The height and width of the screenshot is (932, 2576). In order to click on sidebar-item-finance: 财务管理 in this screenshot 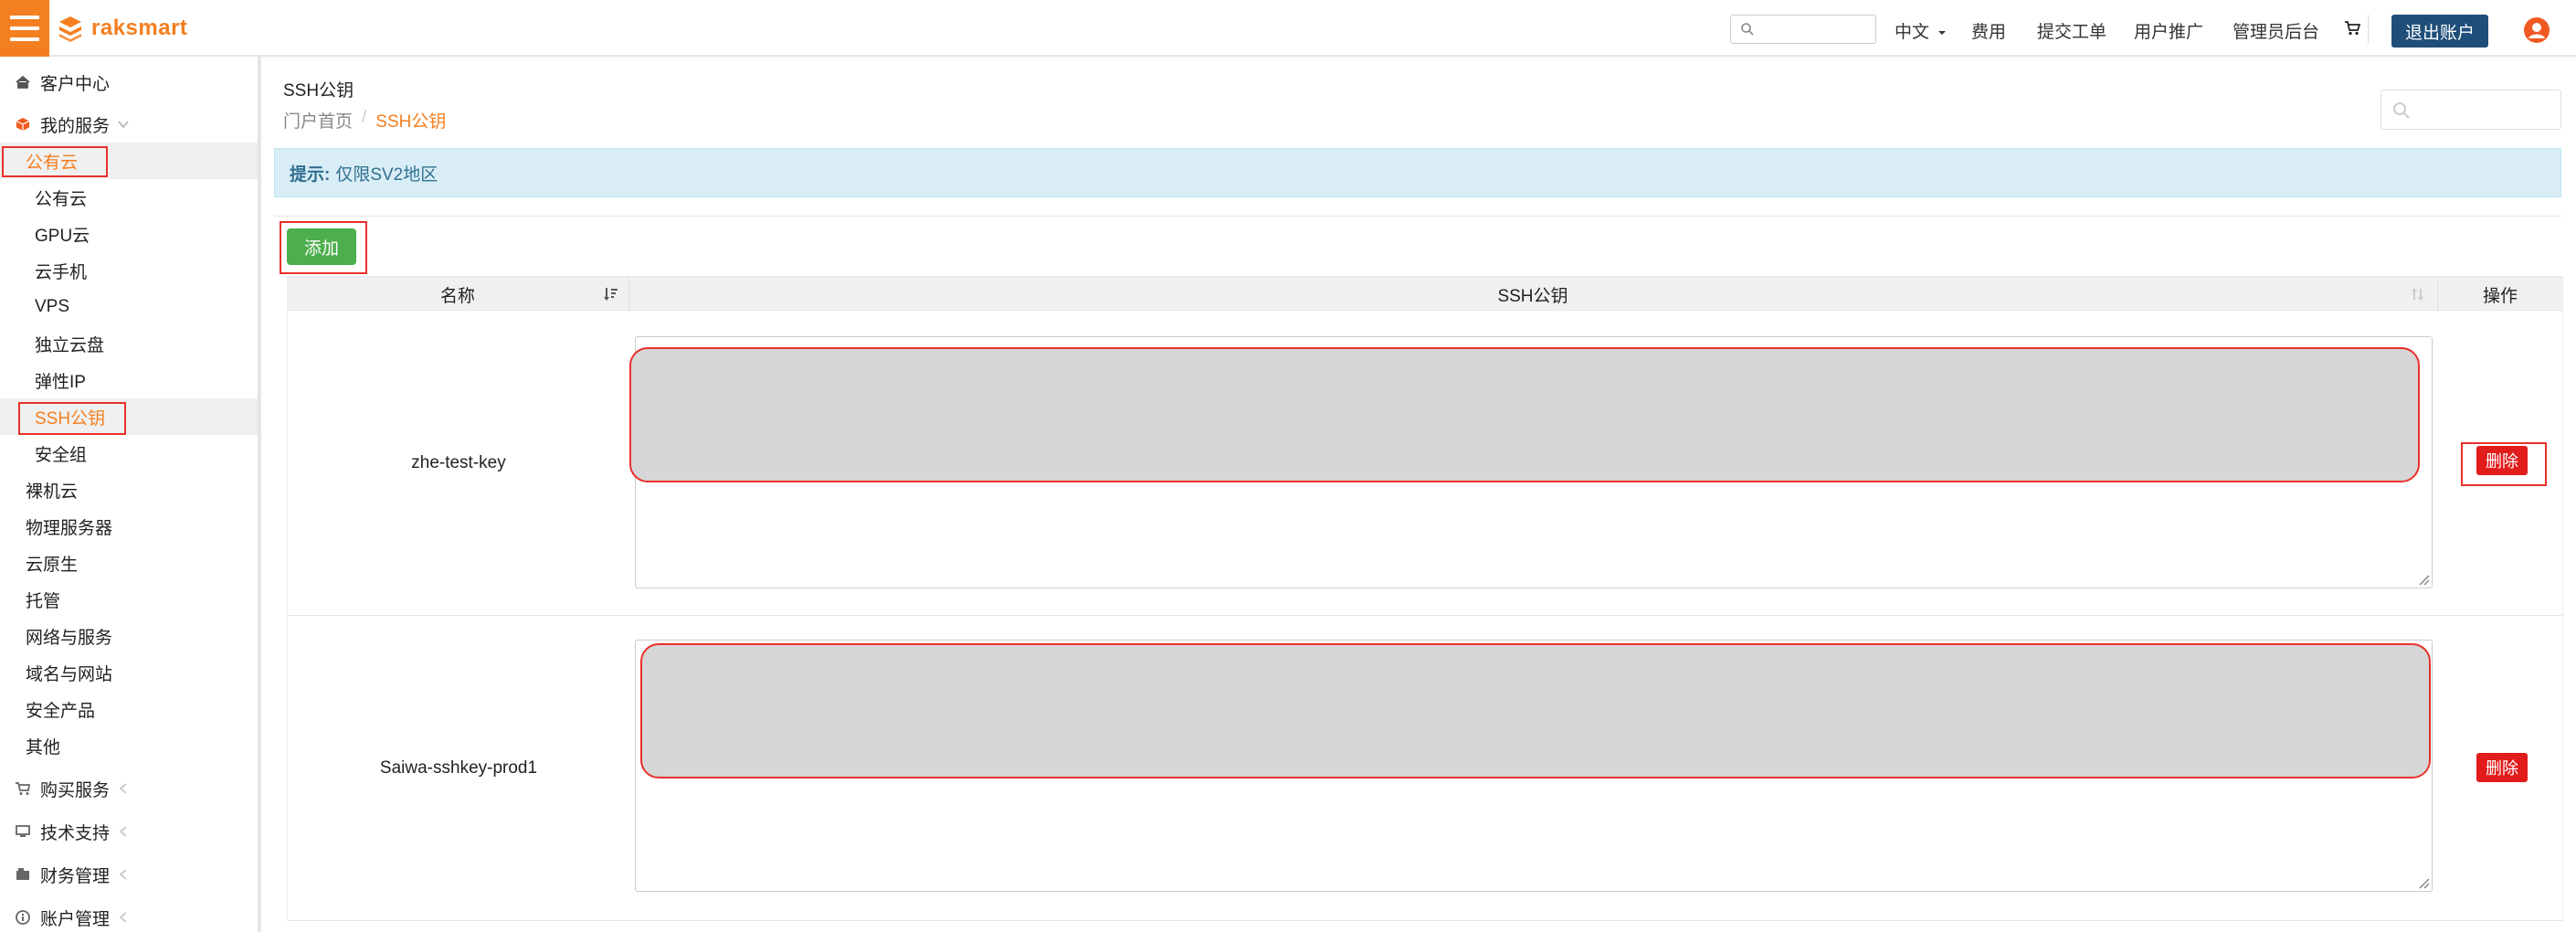, I will do `click(129, 874)`.